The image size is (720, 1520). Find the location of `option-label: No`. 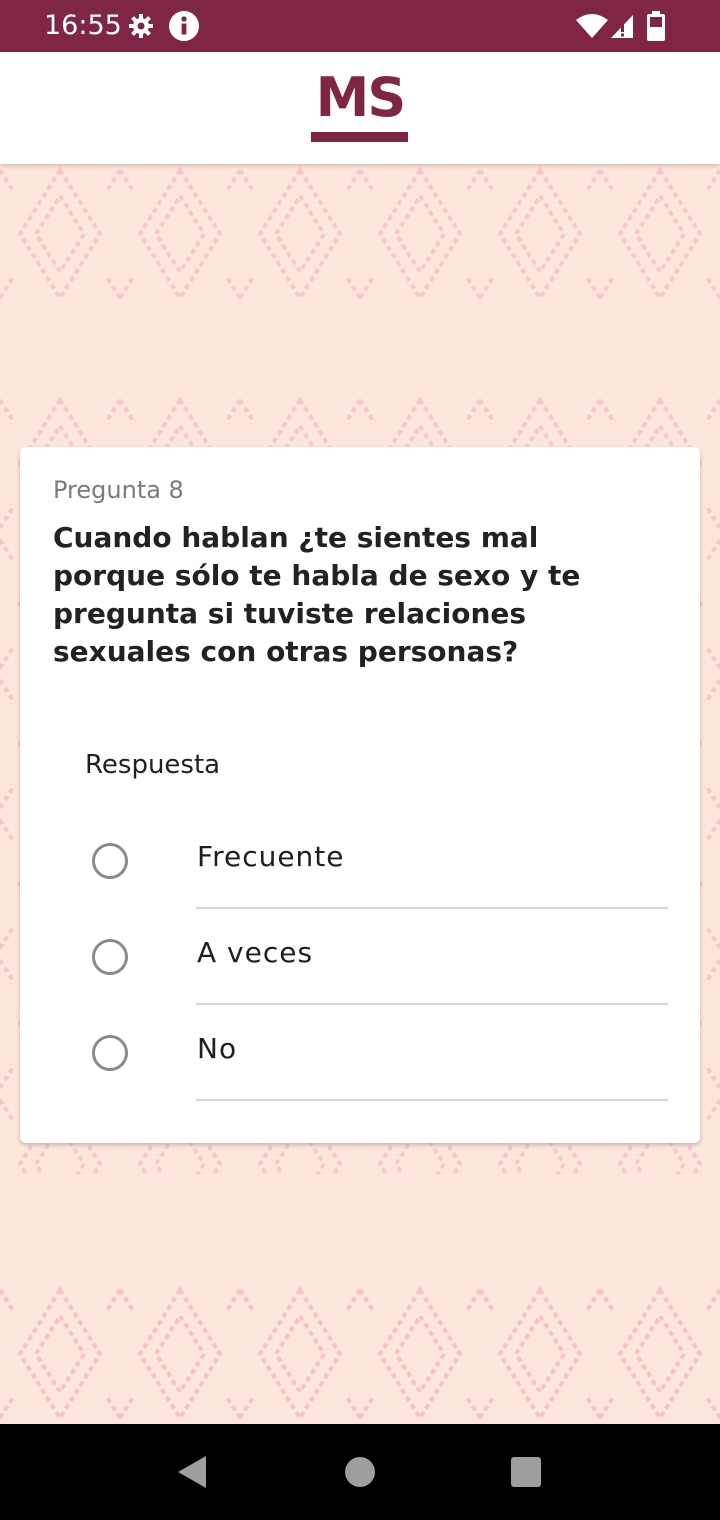

option-label: No is located at coordinates (217, 1048).